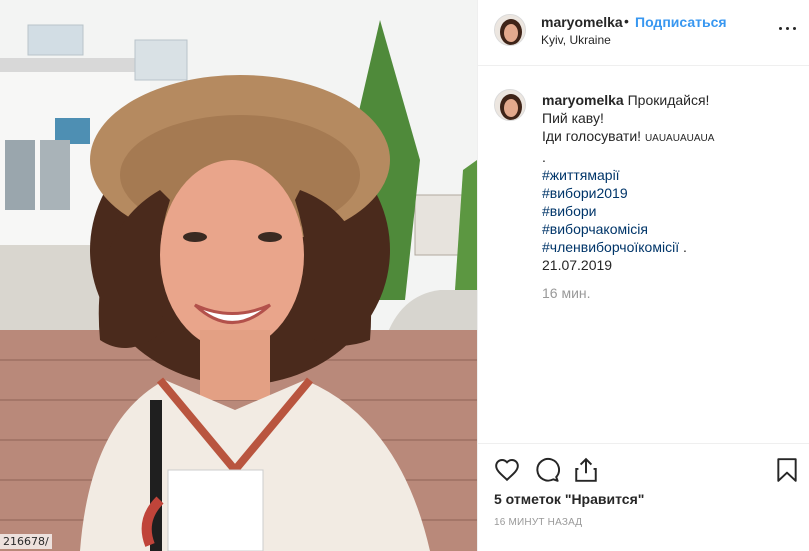 The height and width of the screenshot is (551, 809). What do you see at coordinates (583, 100) in the screenshot?
I see `caption-username: maryomelka` at bounding box center [583, 100].